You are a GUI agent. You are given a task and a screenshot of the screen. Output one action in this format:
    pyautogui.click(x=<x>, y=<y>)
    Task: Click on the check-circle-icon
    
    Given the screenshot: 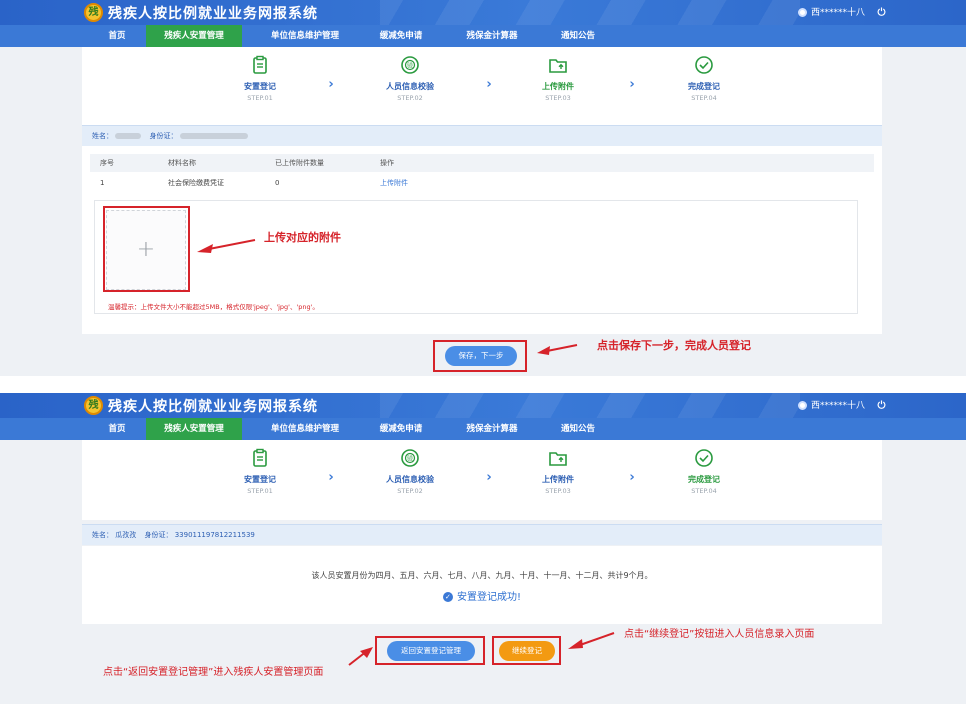 What is the action you would take?
    pyautogui.click(x=704, y=458)
    